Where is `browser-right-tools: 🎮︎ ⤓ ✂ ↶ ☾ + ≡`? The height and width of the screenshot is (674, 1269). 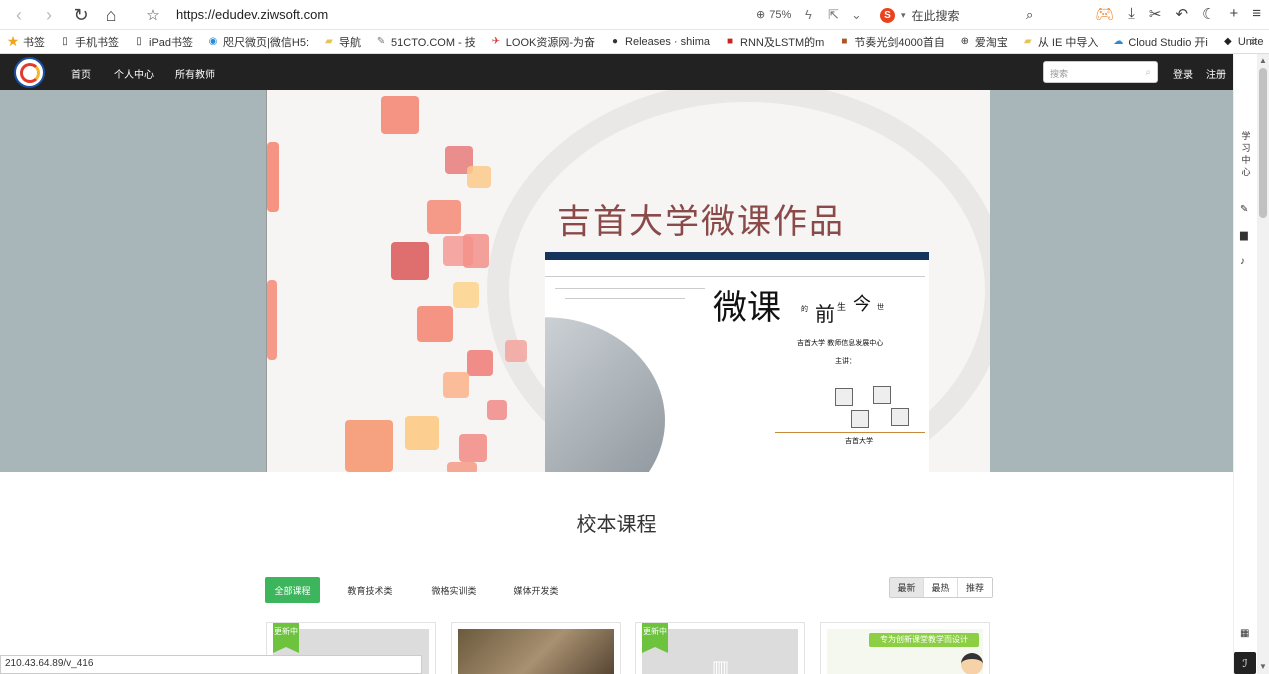 browser-right-tools: 🎮︎ ⤓ ✂ ↶ ☾ + ≡ is located at coordinates (1178, 14).